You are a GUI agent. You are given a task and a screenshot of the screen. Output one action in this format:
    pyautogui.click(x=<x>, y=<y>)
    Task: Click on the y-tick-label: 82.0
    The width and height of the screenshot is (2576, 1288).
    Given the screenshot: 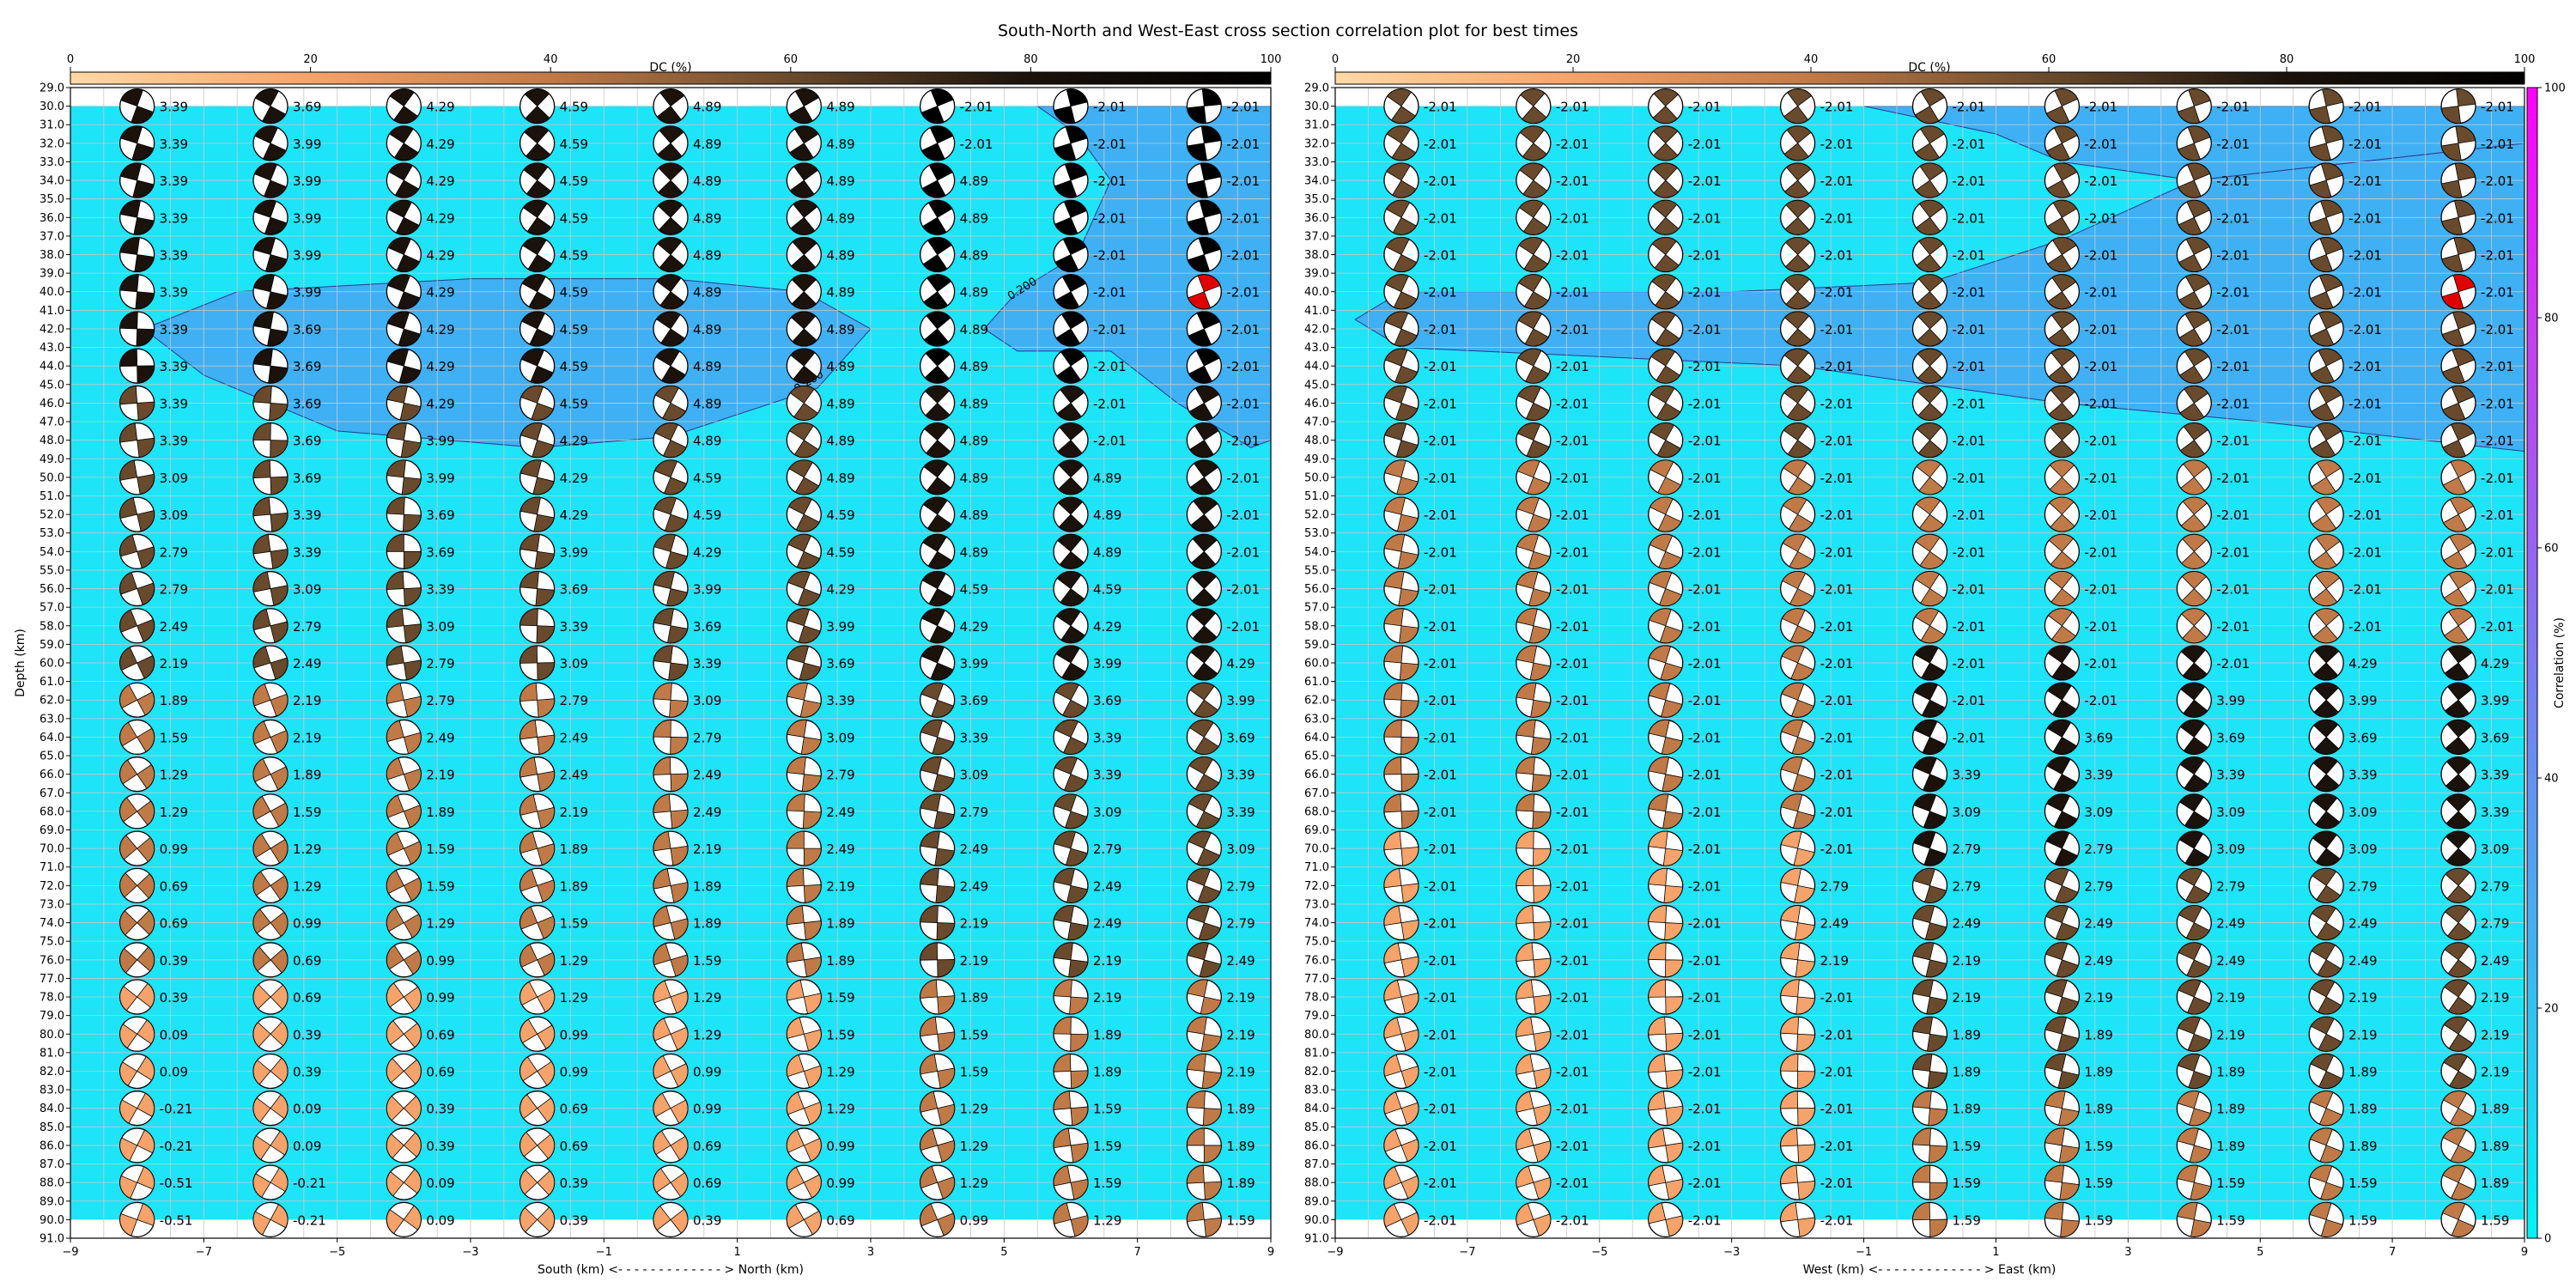 What is the action you would take?
    pyautogui.click(x=52, y=1072)
    